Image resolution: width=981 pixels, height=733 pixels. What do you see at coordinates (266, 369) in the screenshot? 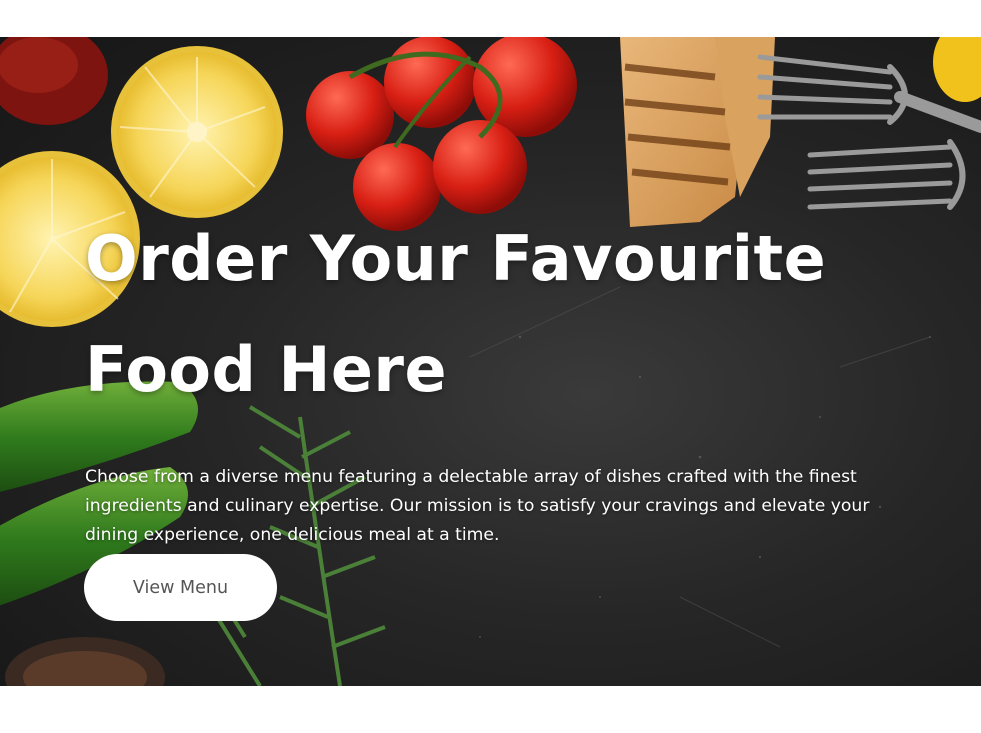
I see `hero-title-line-2: Food Here` at bounding box center [266, 369].